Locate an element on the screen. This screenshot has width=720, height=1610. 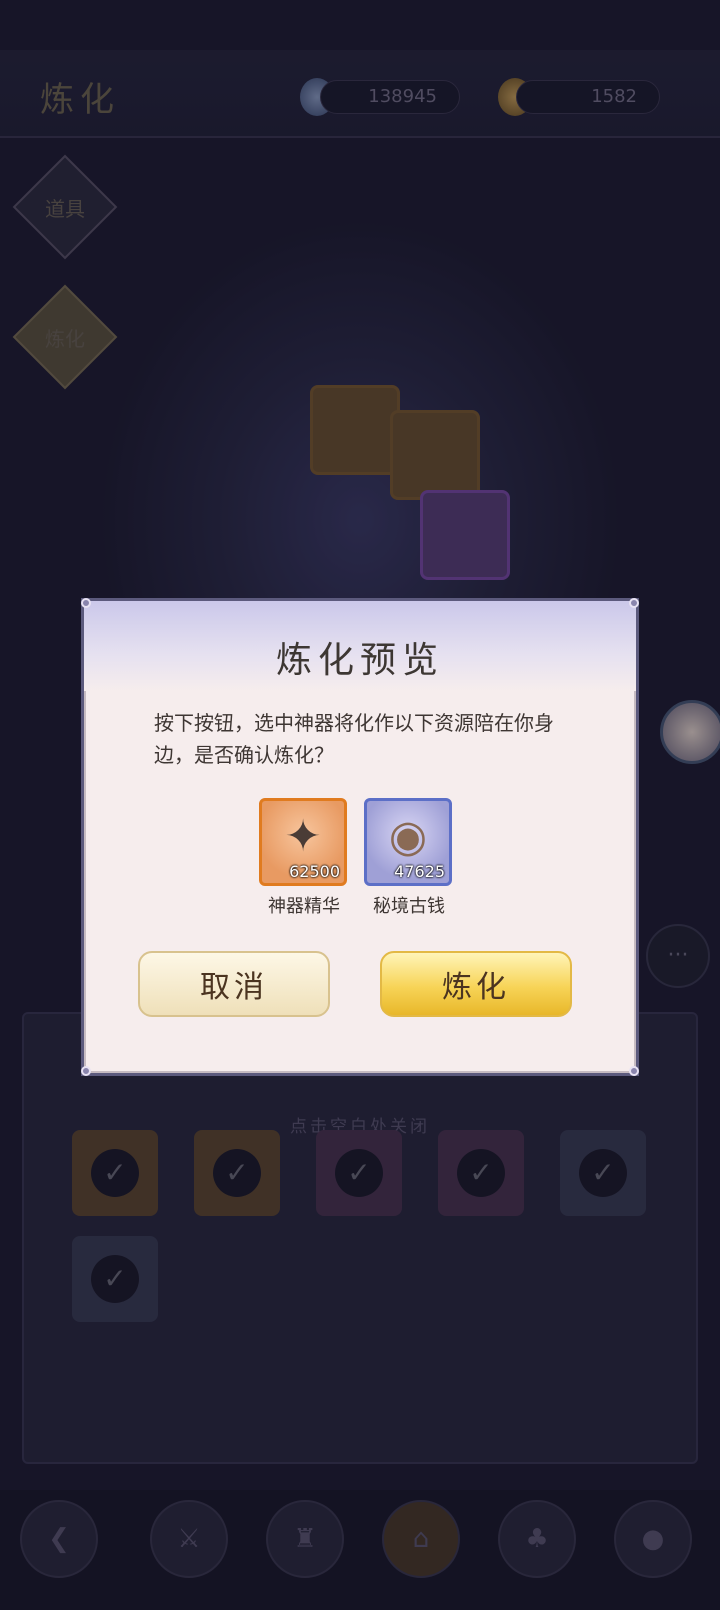
reward-glyph: ✦ is located at coordinates (303, 836).